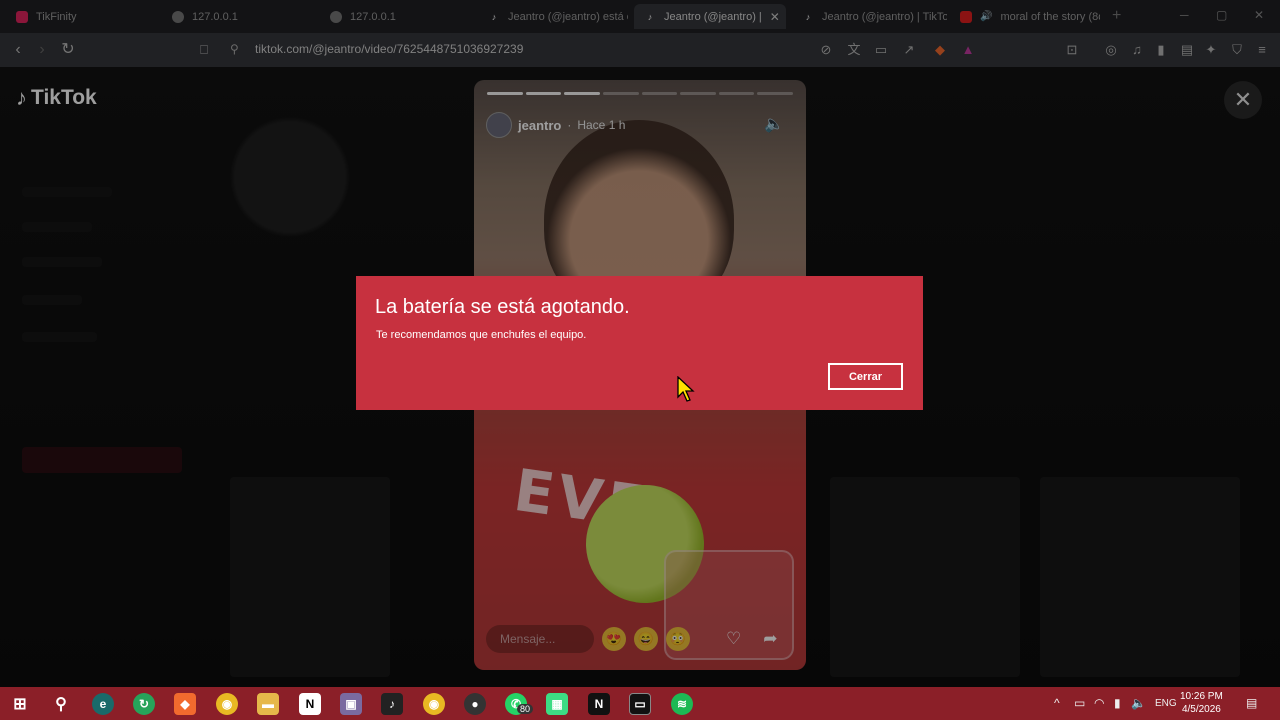 This screenshot has height=720, width=1280. What do you see at coordinates (1201, 709) in the screenshot?
I see `clock-date: 4/5/2026` at bounding box center [1201, 709].